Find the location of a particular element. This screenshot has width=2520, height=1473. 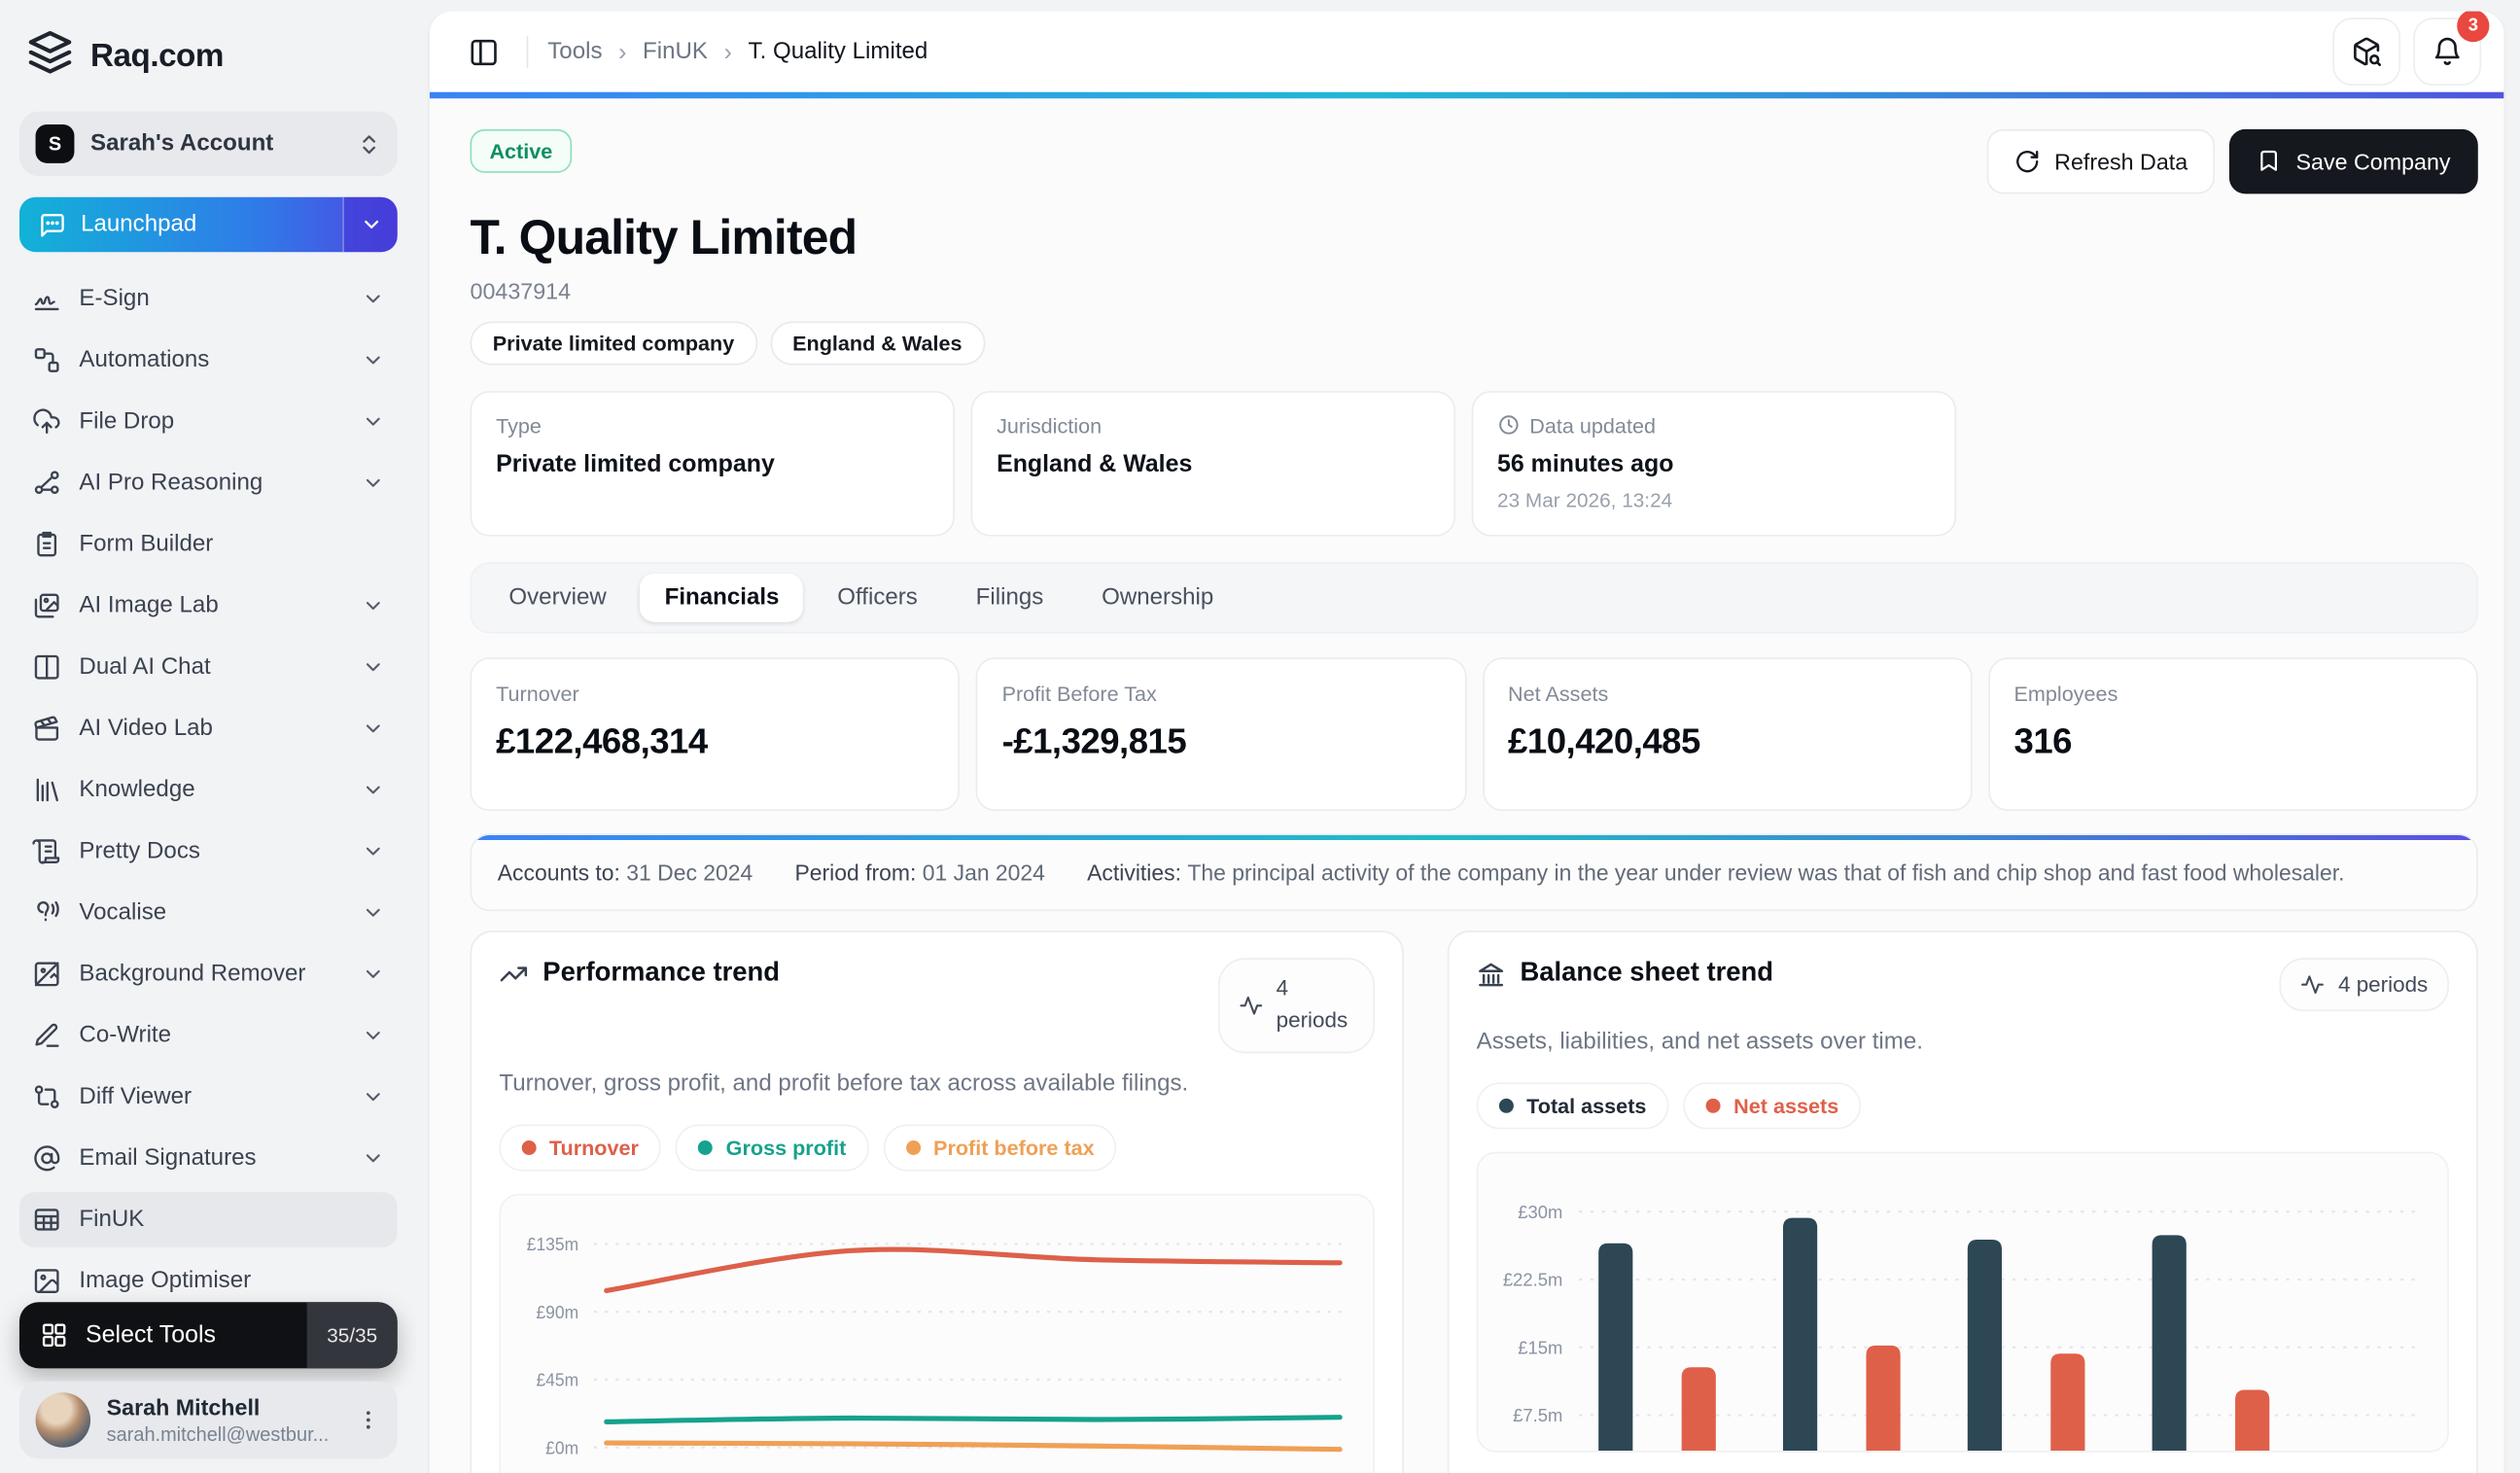

info-value: Private limited company is located at coordinates (635, 463).